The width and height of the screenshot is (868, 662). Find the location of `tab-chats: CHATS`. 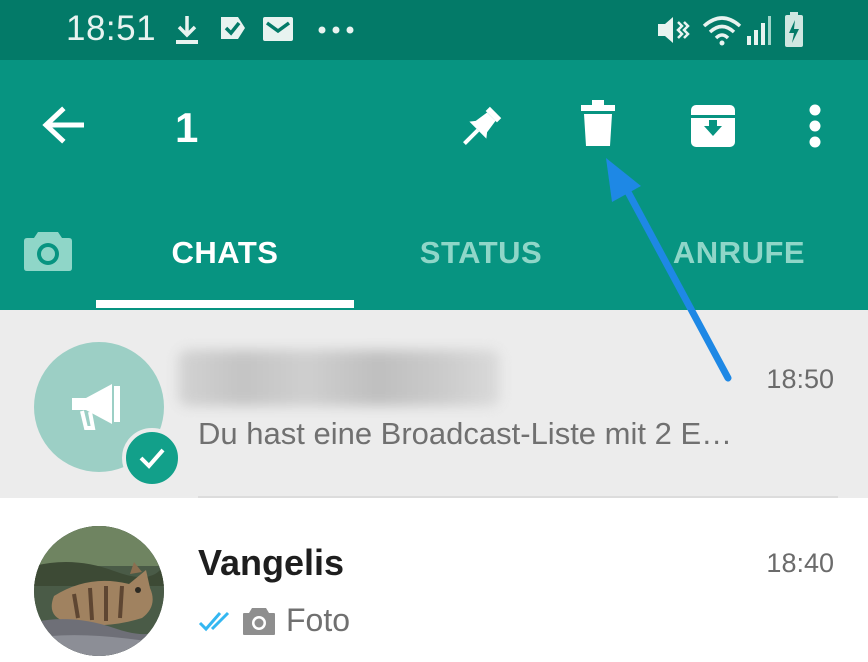

tab-chats: CHATS is located at coordinates (225, 253).